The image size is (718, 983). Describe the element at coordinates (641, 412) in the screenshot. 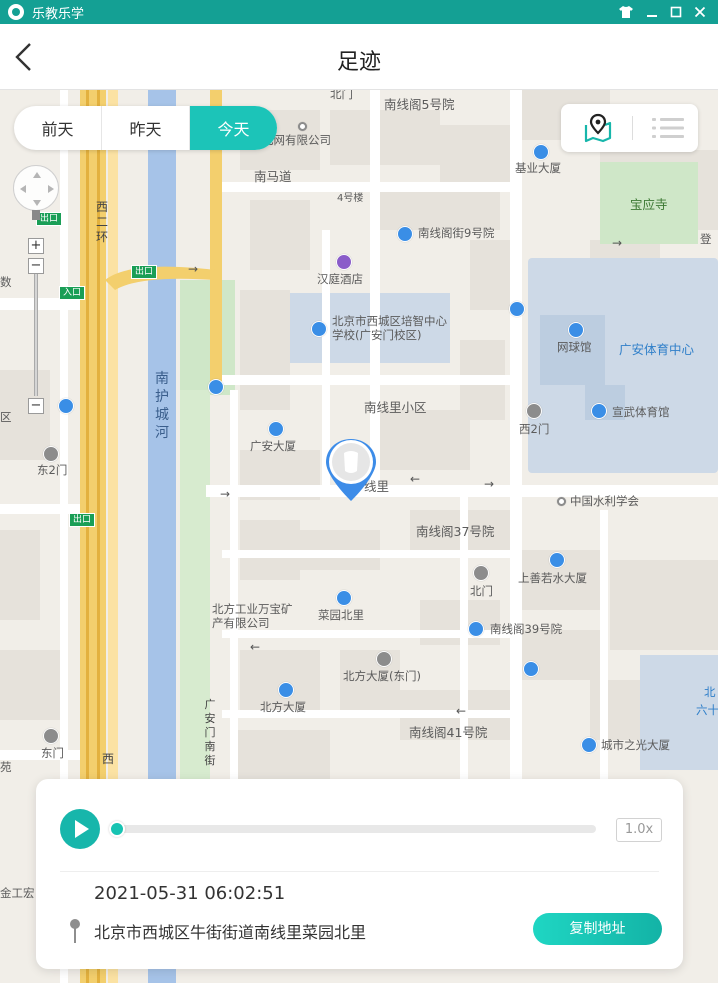

I see `map-label: 宣武体育馆` at that location.